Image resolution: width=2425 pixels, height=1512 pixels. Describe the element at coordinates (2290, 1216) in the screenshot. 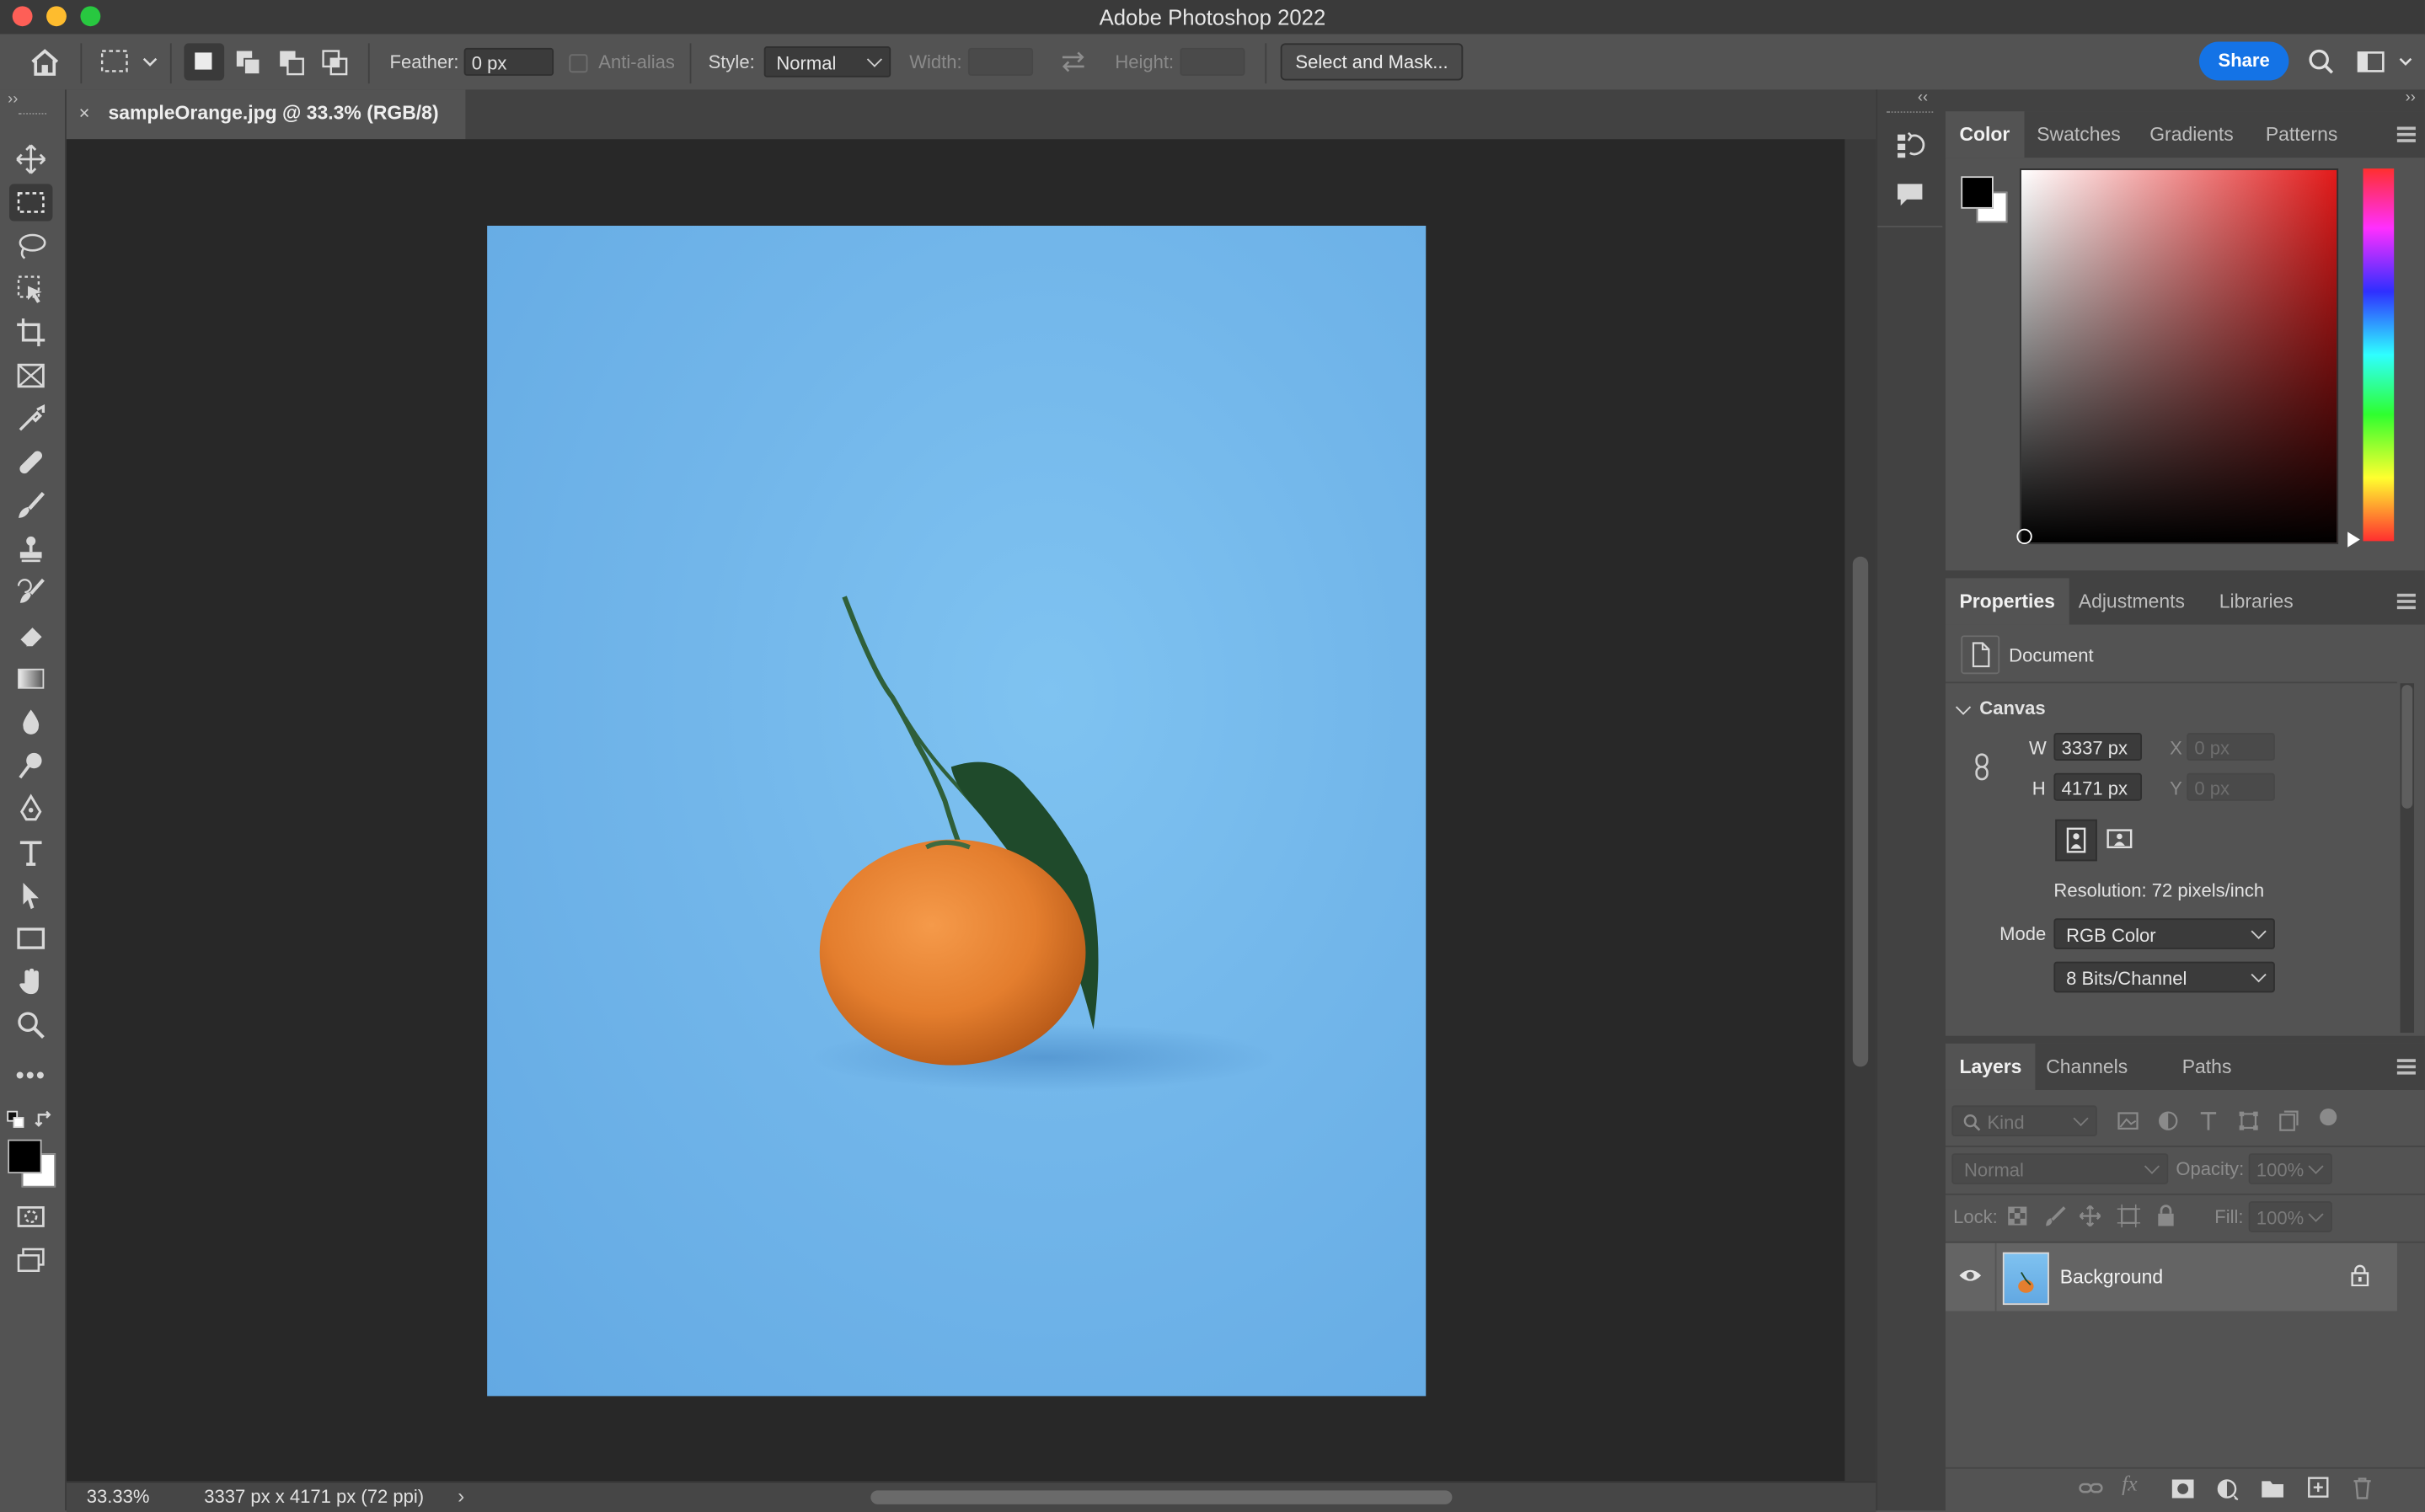

I see `fill-input: 100%` at that location.